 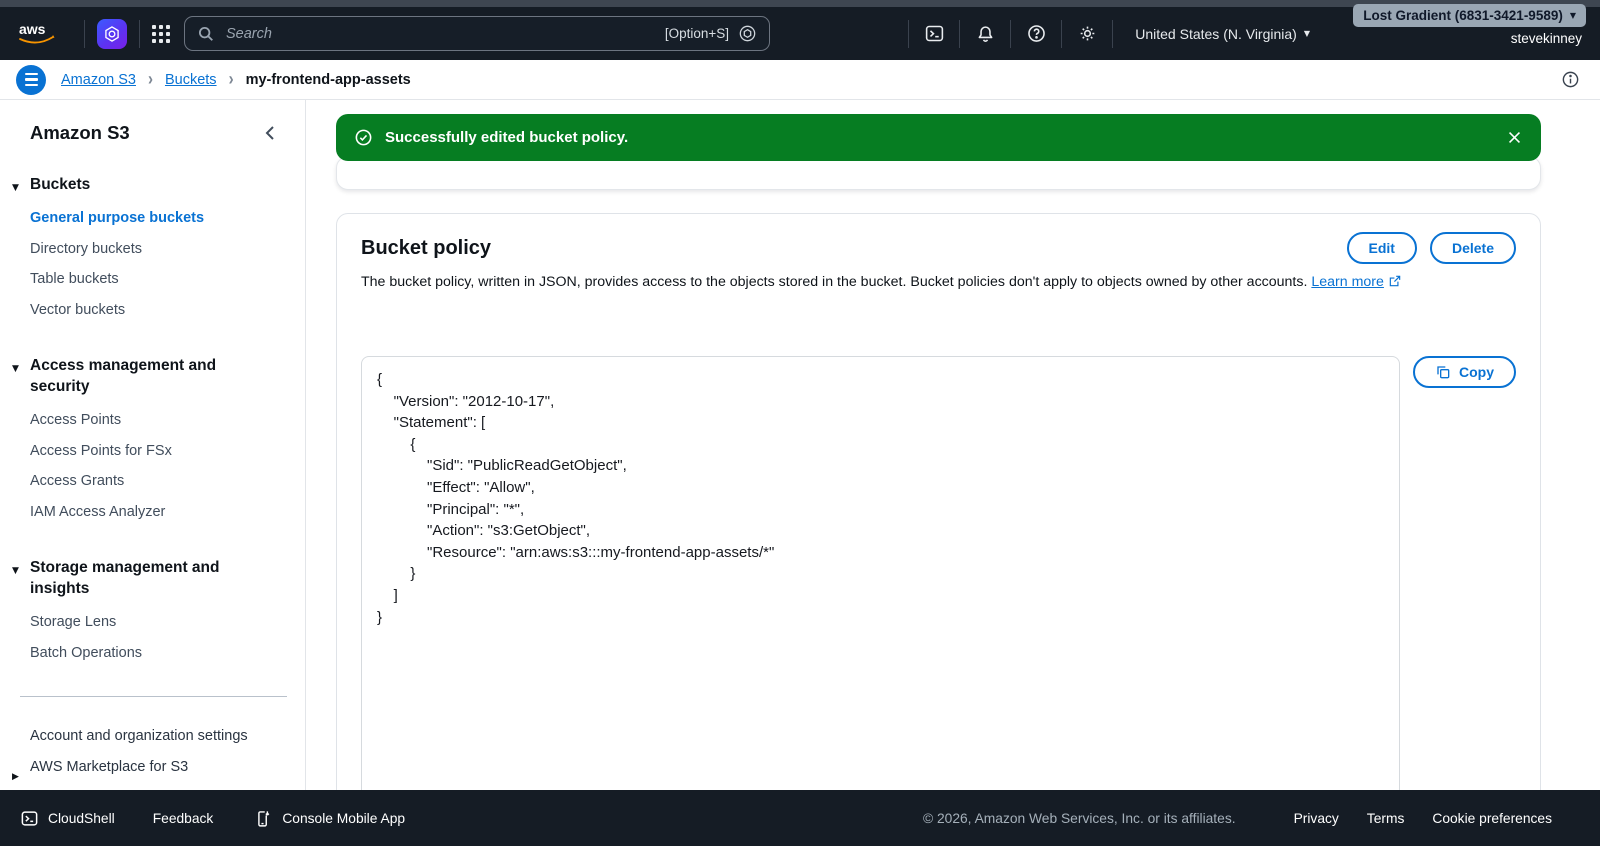 What do you see at coordinates (1395, 281) in the screenshot?
I see `external-link-icon` at bounding box center [1395, 281].